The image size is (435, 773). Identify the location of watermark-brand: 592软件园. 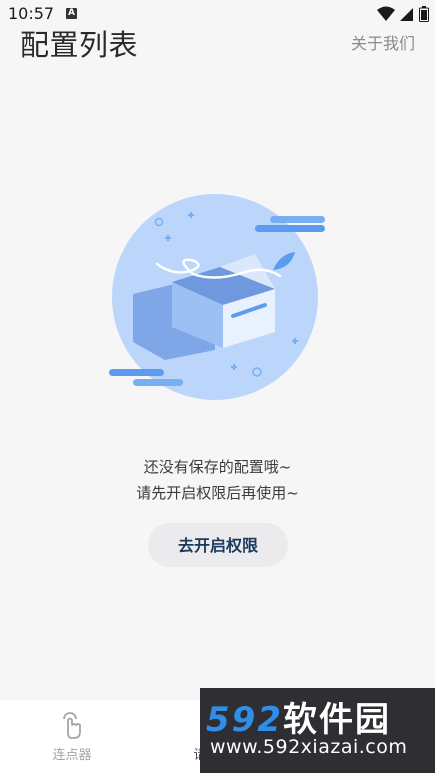
(298, 716).